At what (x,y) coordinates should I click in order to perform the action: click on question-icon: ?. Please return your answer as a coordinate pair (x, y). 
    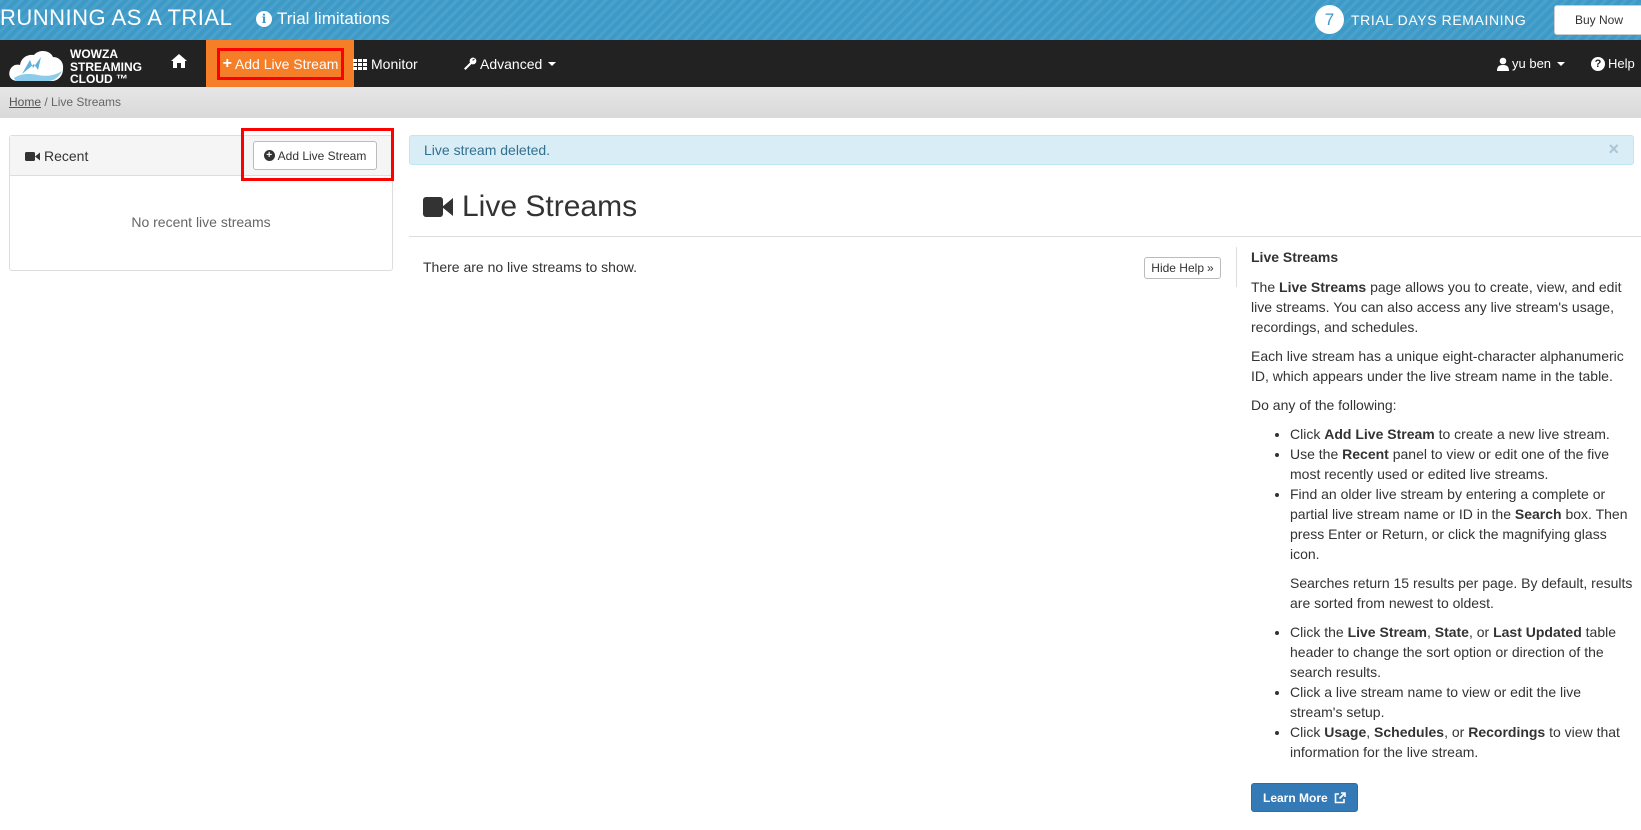
    Looking at the image, I should click on (1598, 63).